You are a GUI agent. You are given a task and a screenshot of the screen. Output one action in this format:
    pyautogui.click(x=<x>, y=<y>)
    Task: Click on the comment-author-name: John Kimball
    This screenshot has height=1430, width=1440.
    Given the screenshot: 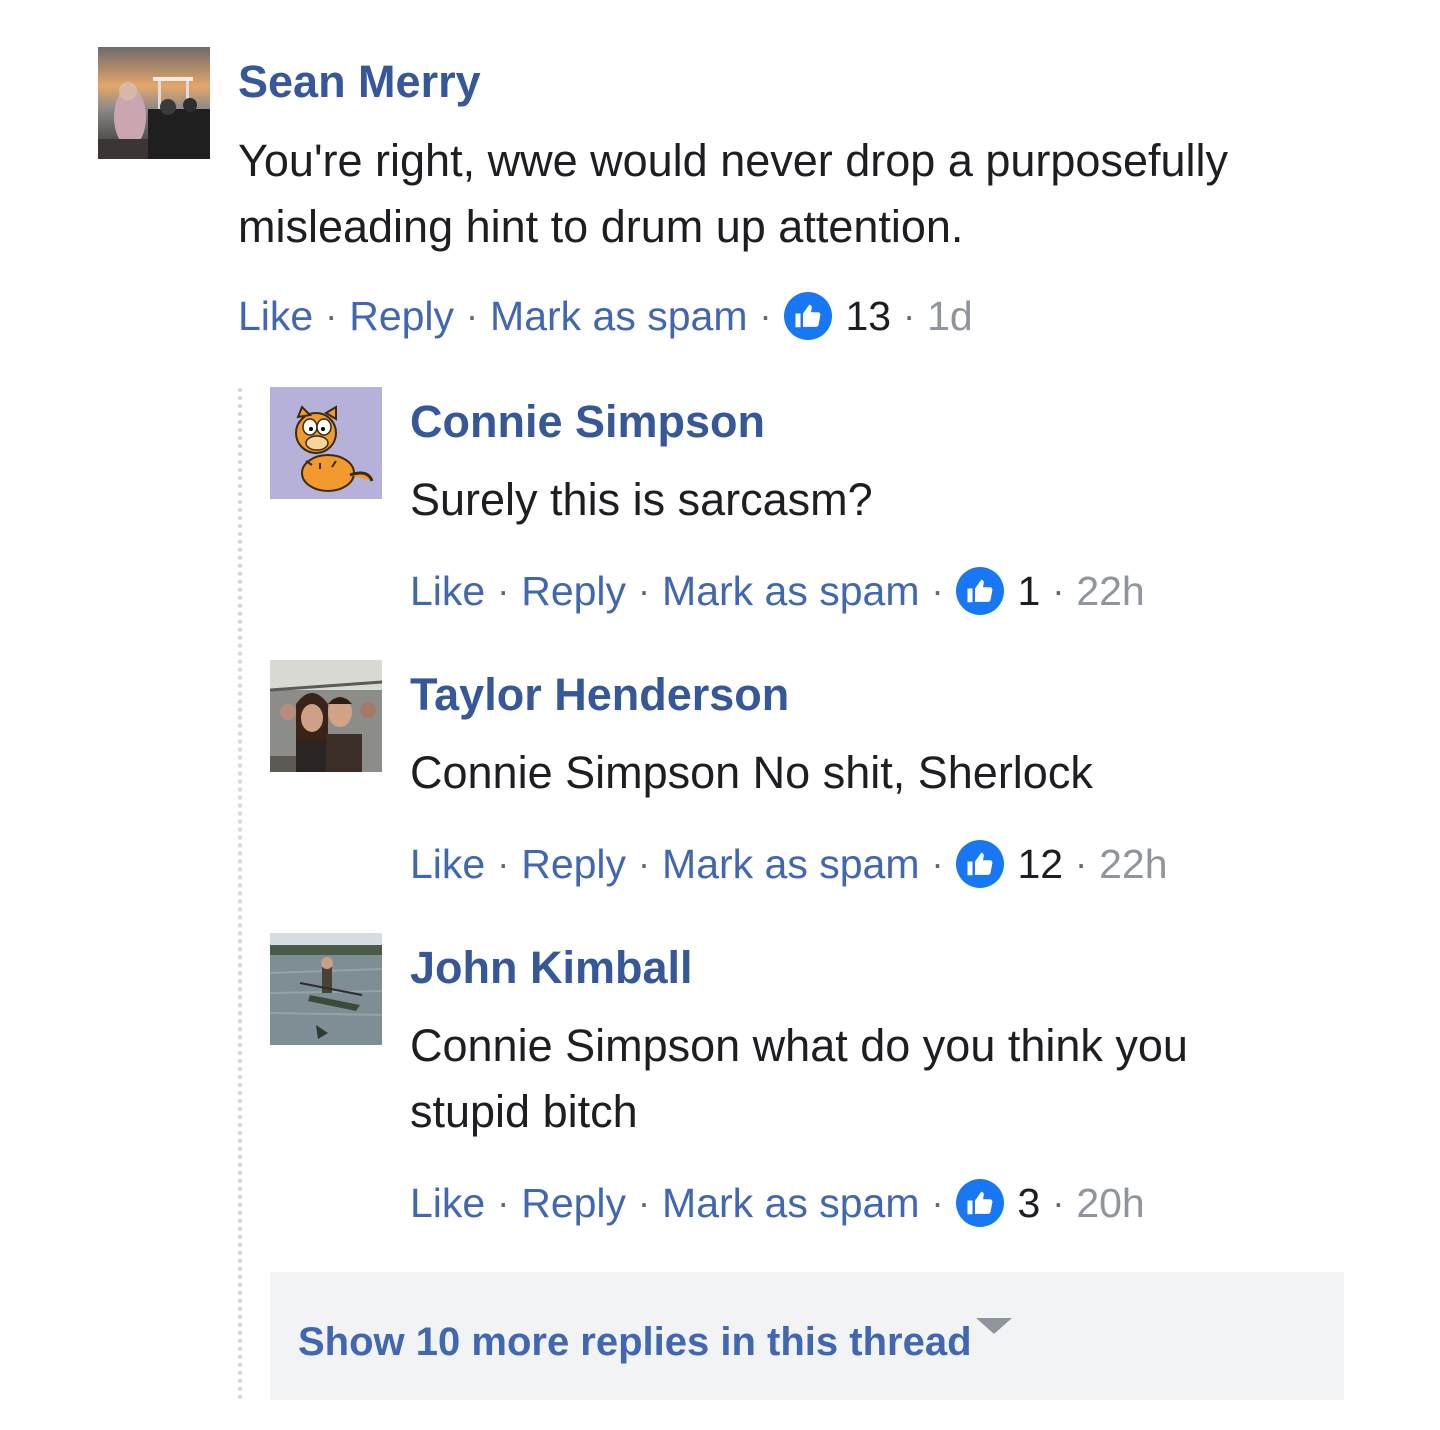 What is the action you would take?
    pyautogui.click(x=551, y=967)
    